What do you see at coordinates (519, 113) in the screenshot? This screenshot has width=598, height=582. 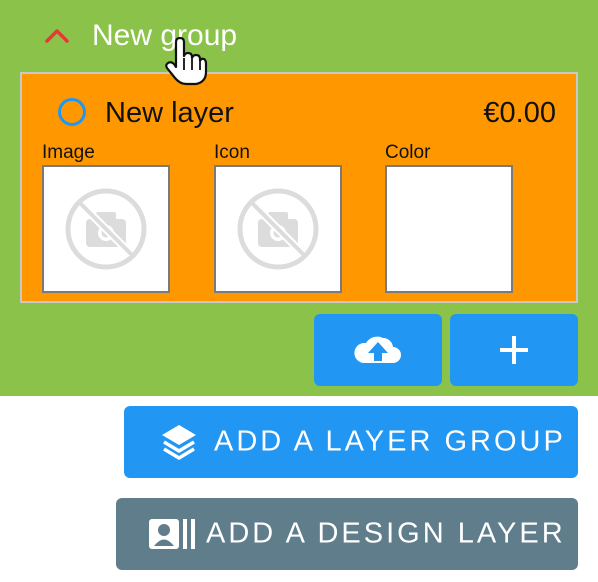 I see `layer-price: €0.00` at bounding box center [519, 113].